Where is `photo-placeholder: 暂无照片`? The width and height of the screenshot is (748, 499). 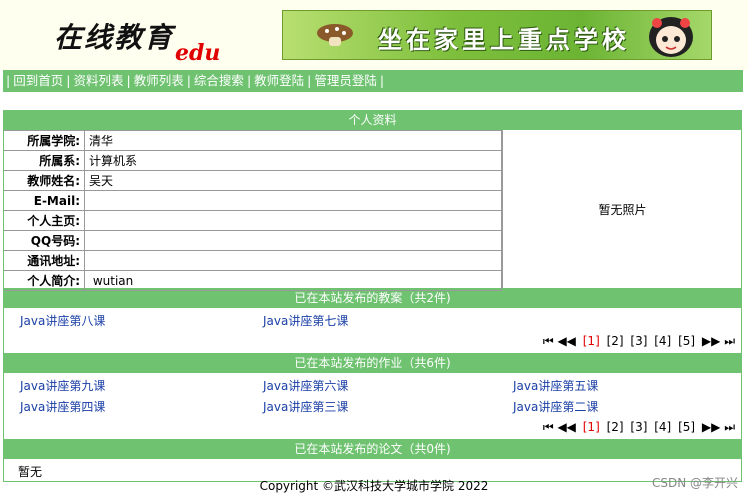 photo-placeholder: 暂无照片 is located at coordinates (622, 209).